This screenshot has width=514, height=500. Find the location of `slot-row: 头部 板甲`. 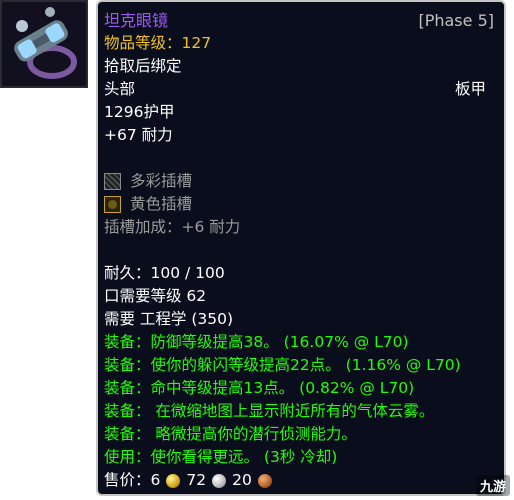

slot-row: 头部 板甲 is located at coordinates (300, 89).